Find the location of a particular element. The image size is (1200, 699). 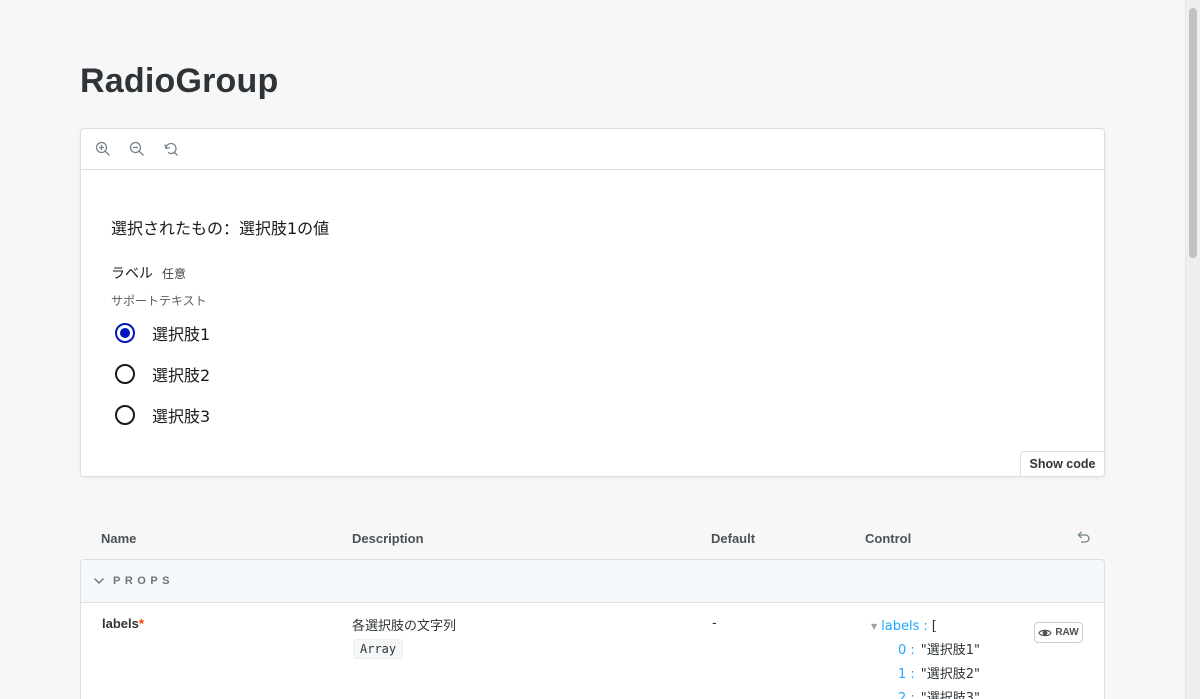

json-value: "選択肢3" is located at coordinates (950, 693).